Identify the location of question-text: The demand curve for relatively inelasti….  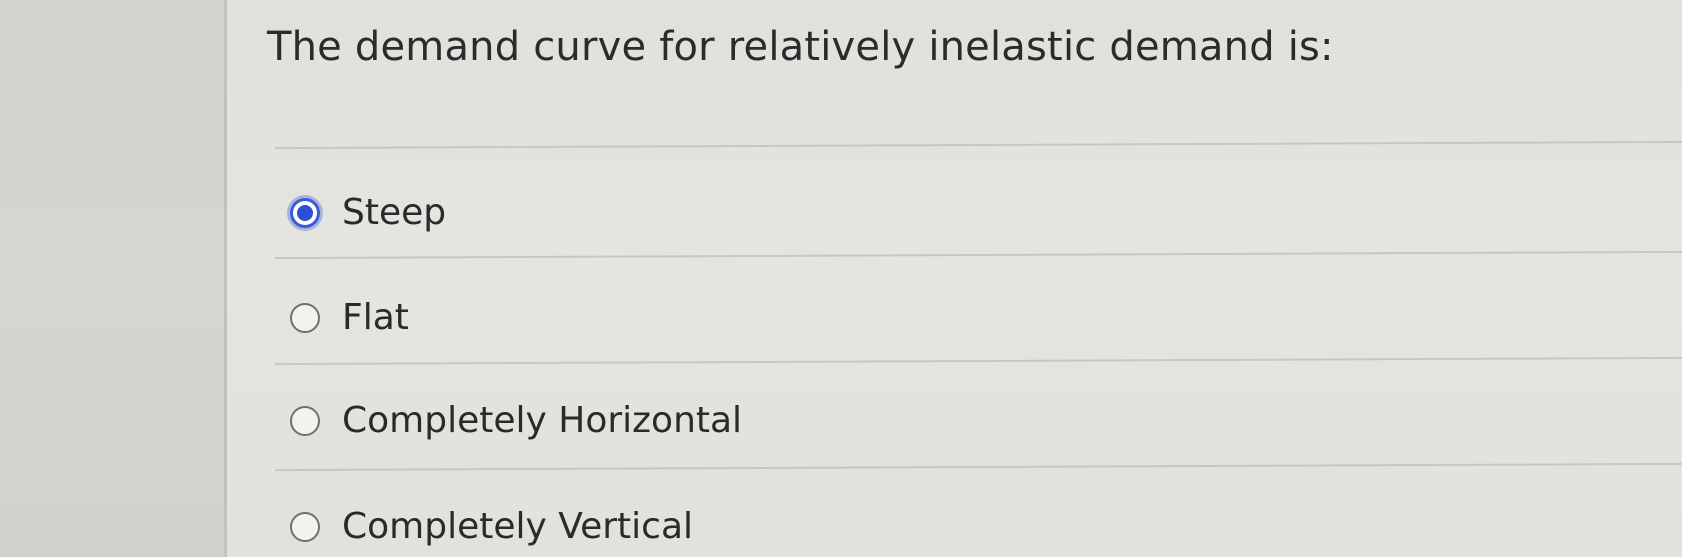
(800, 47).